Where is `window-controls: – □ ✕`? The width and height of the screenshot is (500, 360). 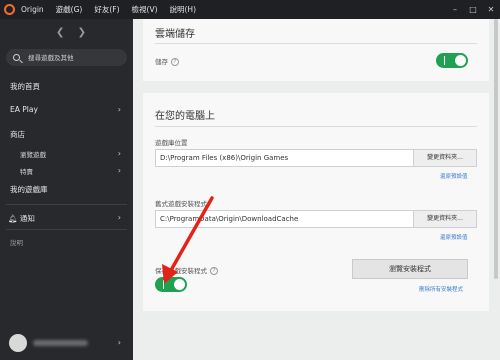 window-controls: – □ ✕ is located at coordinates (473, 9).